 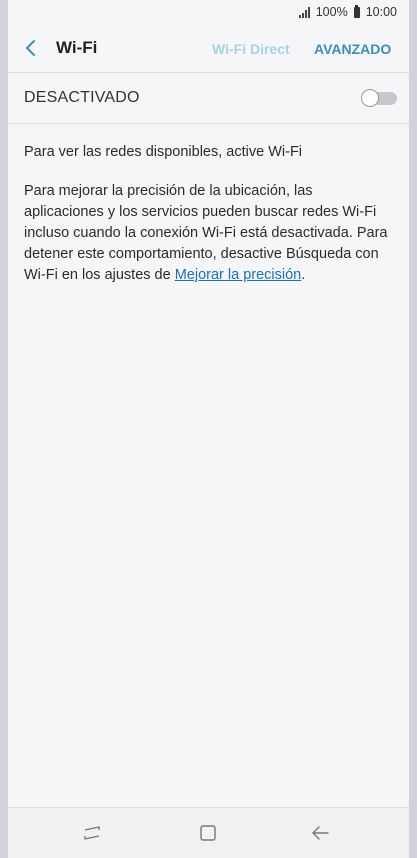 I want to click on wifi-toggle-row: DESACTIVADO, so click(x=208, y=98).